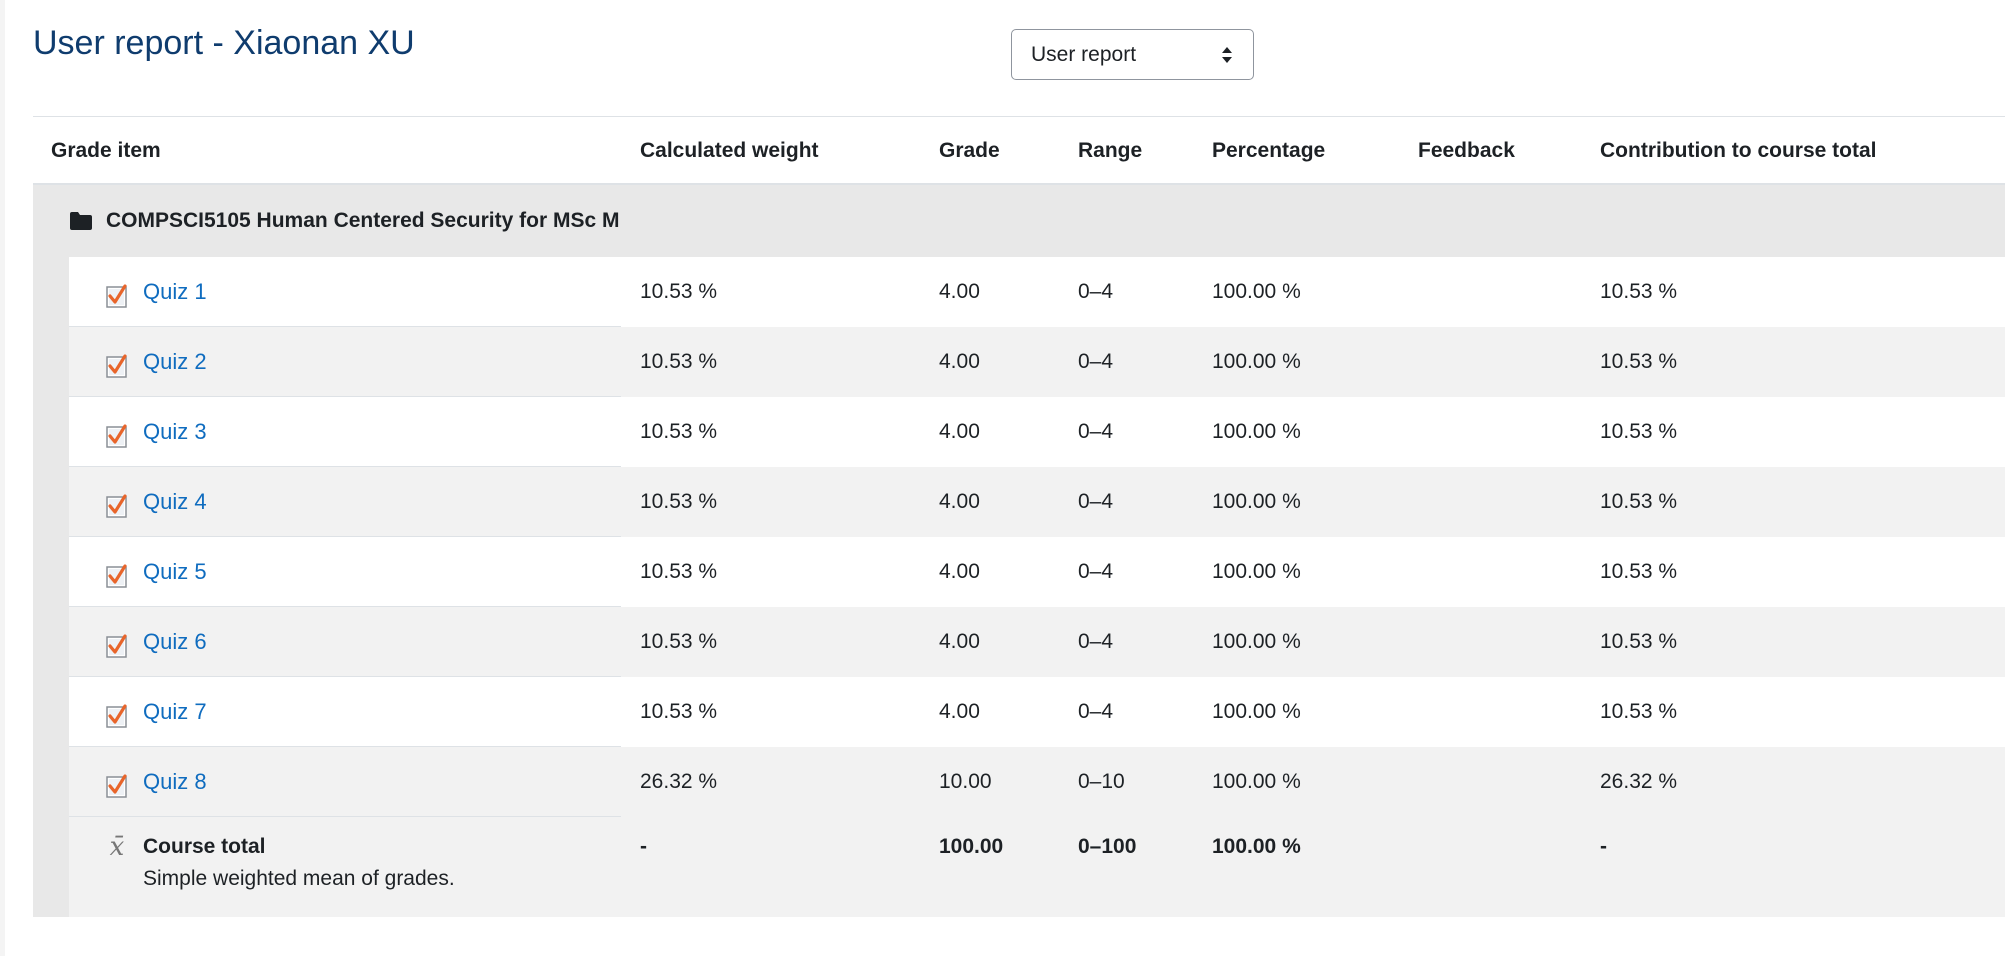 The image size is (2005, 956). What do you see at coordinates (1084, 54) in the screenshot?
I see `report-type-selected-value: User report` at bounding box center [1084, 54].